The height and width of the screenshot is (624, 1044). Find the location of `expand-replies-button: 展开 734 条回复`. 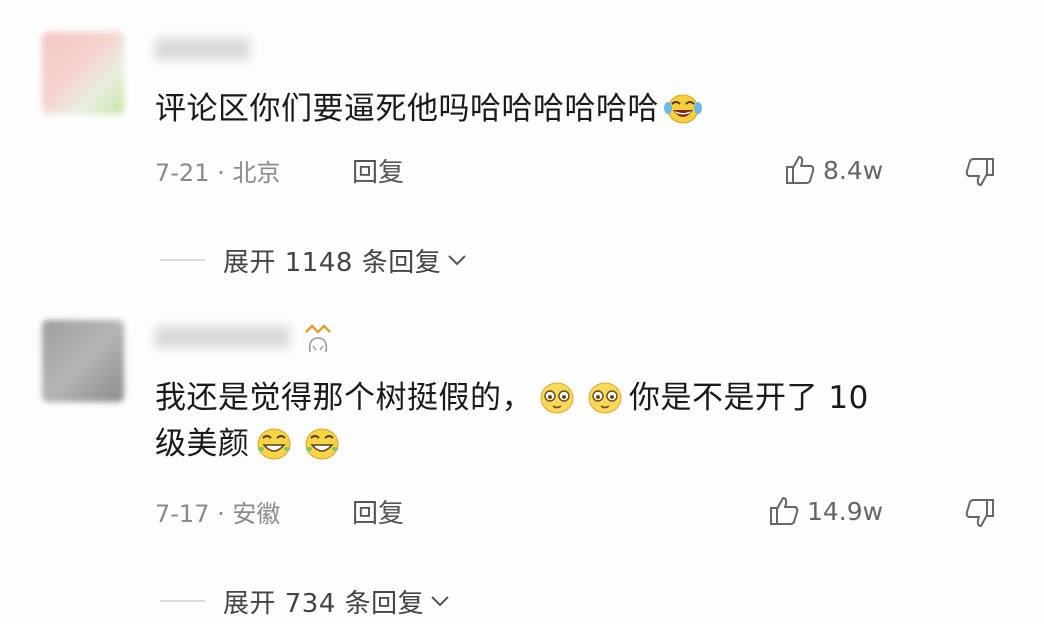

expand-replies-button: 展开 734 条回复 is located at coordinates (306, 601).